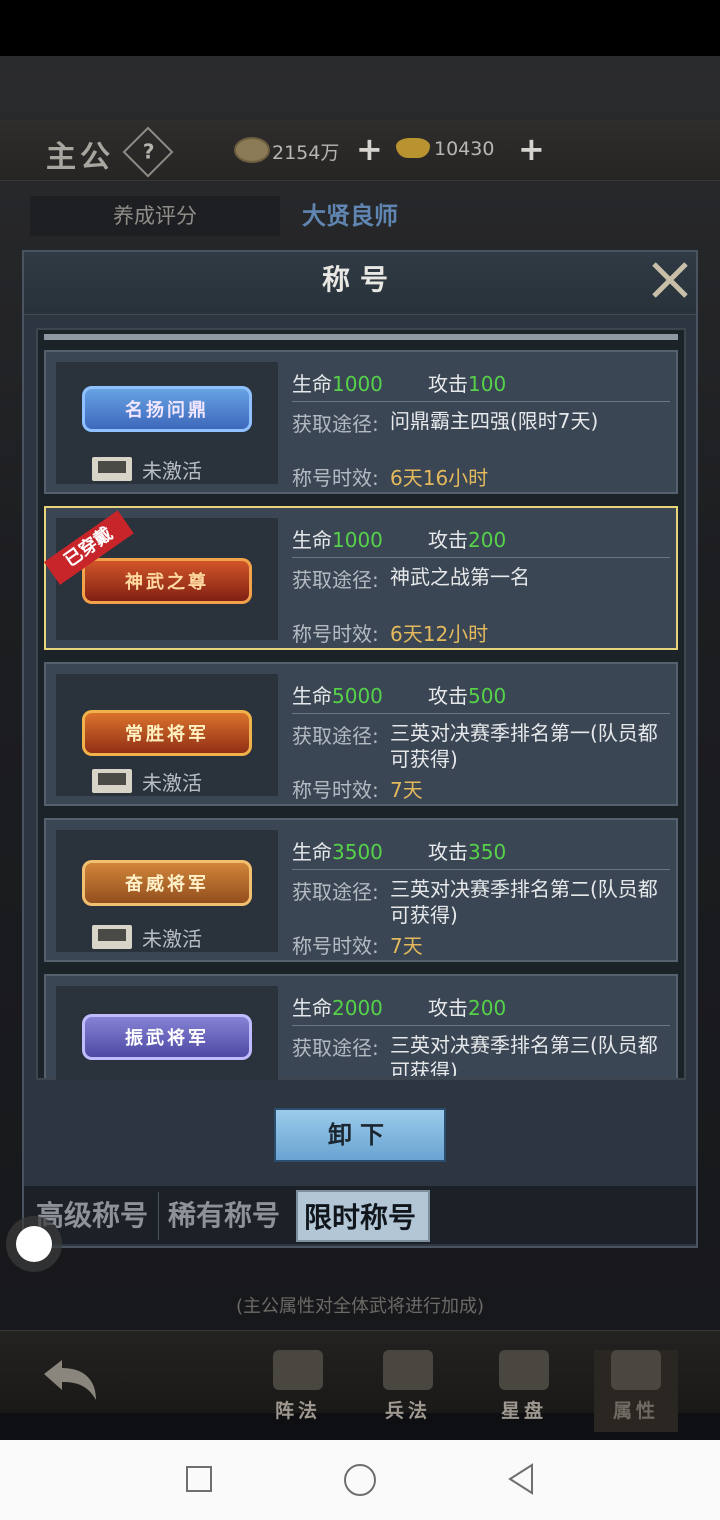  I want to click on atk-value: 350, so click(487, 852).